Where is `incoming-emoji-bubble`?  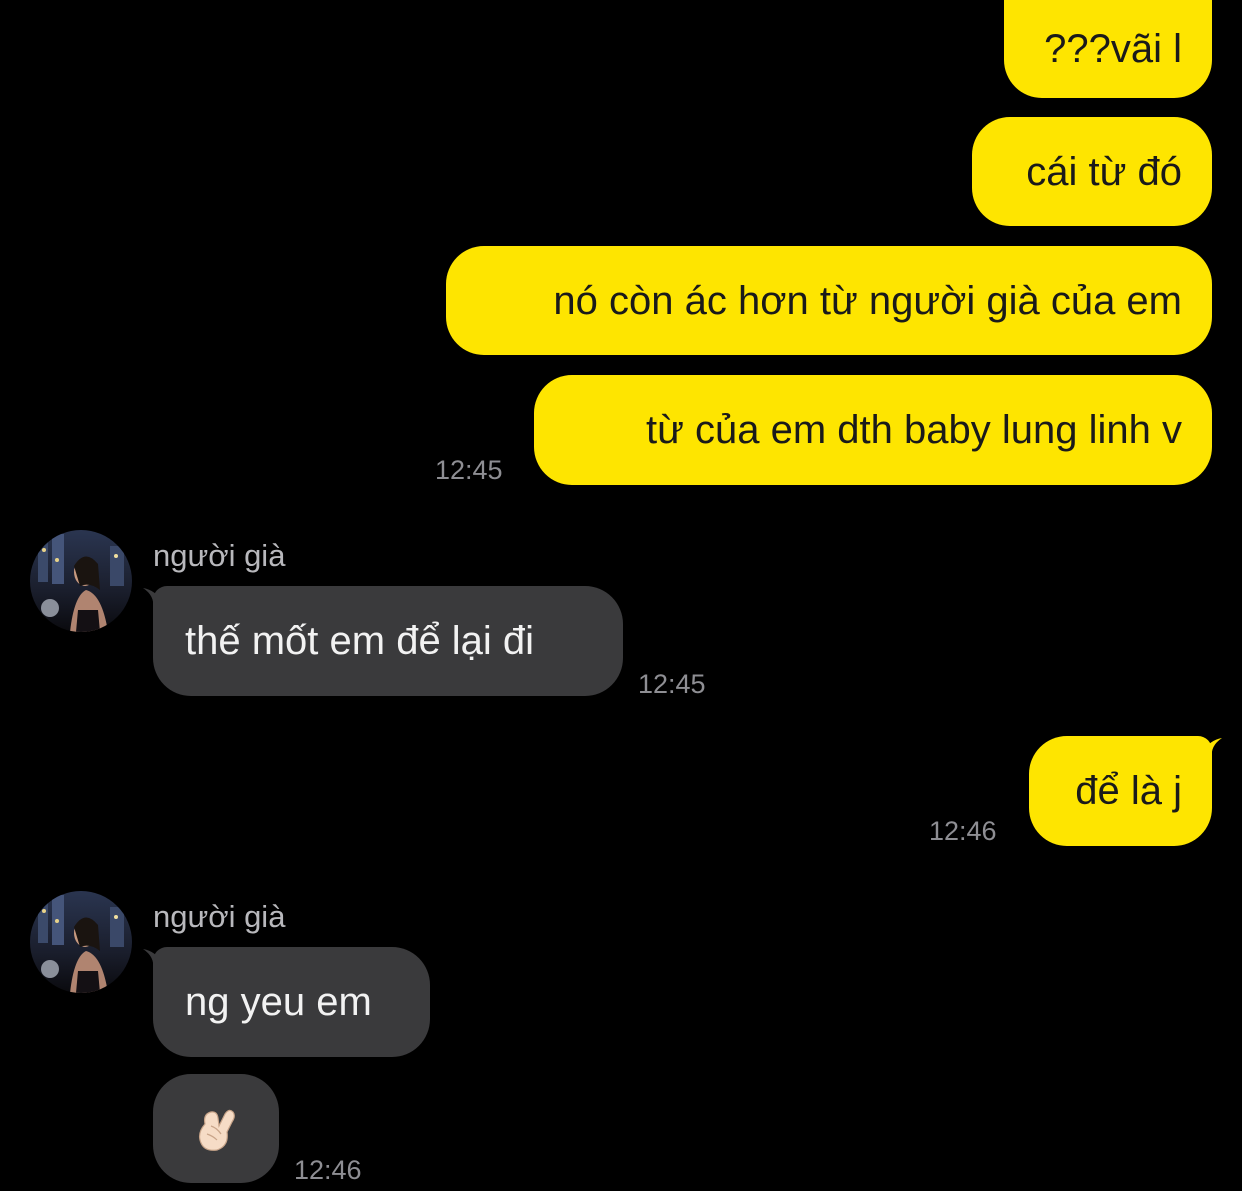 incoming-emoji-bubble is located at coordinates (216, 1128).